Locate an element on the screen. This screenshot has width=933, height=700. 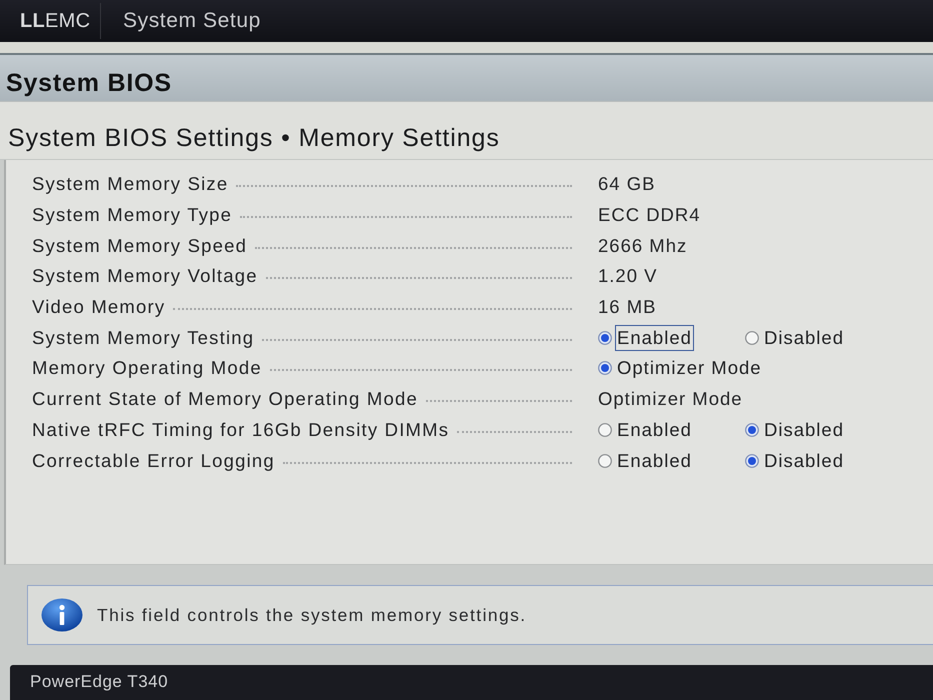
section-title: System BIOS Settings • Memory Settings is located at coordinates (466, 131).